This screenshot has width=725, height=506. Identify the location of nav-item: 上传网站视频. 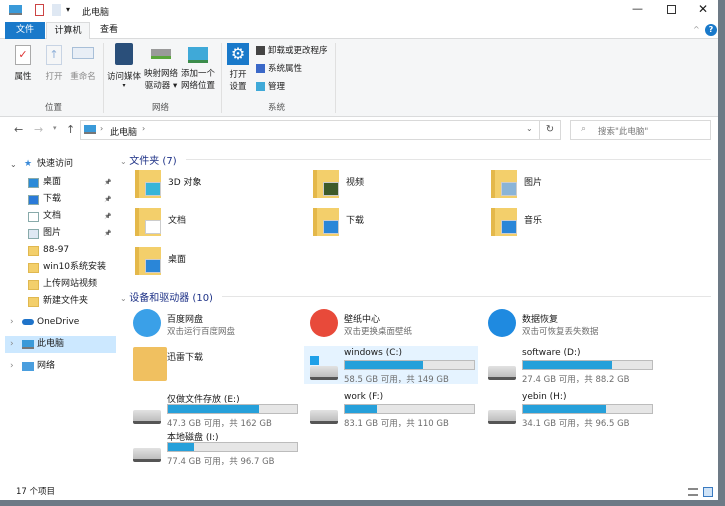
(58, 284).